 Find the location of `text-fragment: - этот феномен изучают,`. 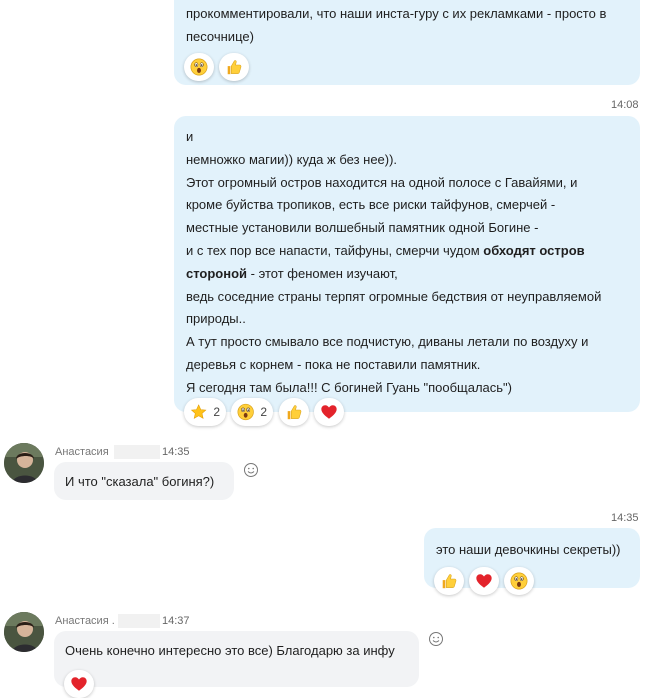

text-fragment: - этот феномен изучают, is located at coordinates (322, 273).